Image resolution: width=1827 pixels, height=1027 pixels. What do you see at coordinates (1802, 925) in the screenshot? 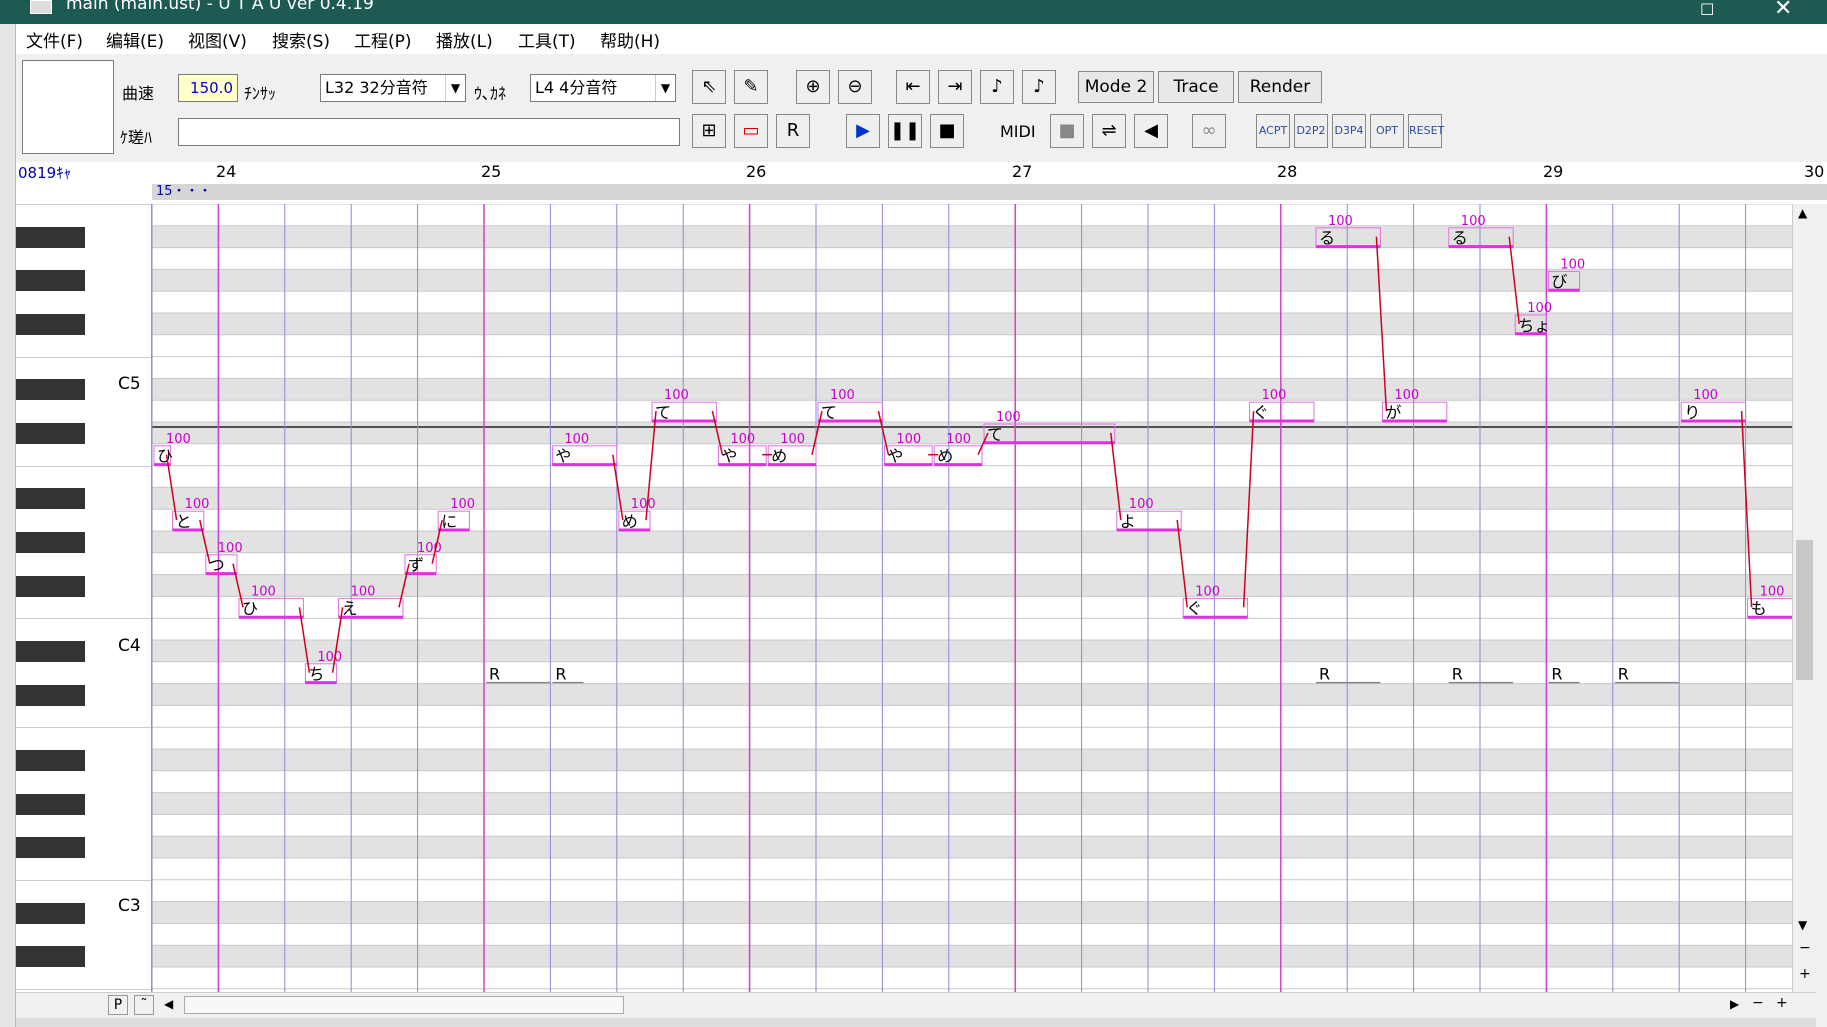
I see `scroll-down-arrow: ▼` at bounding box center [1802, 925].